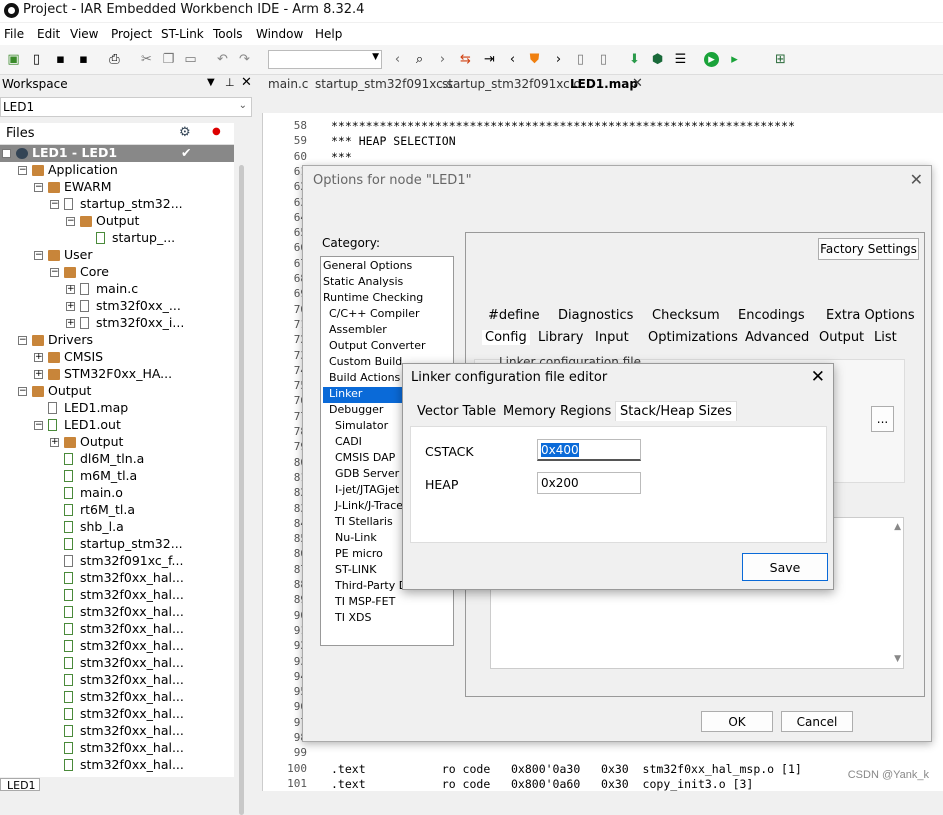  Describe the element at coordinates (897, 527) in the screenshot. I see `scroll-up-icon: ▲` at that location.